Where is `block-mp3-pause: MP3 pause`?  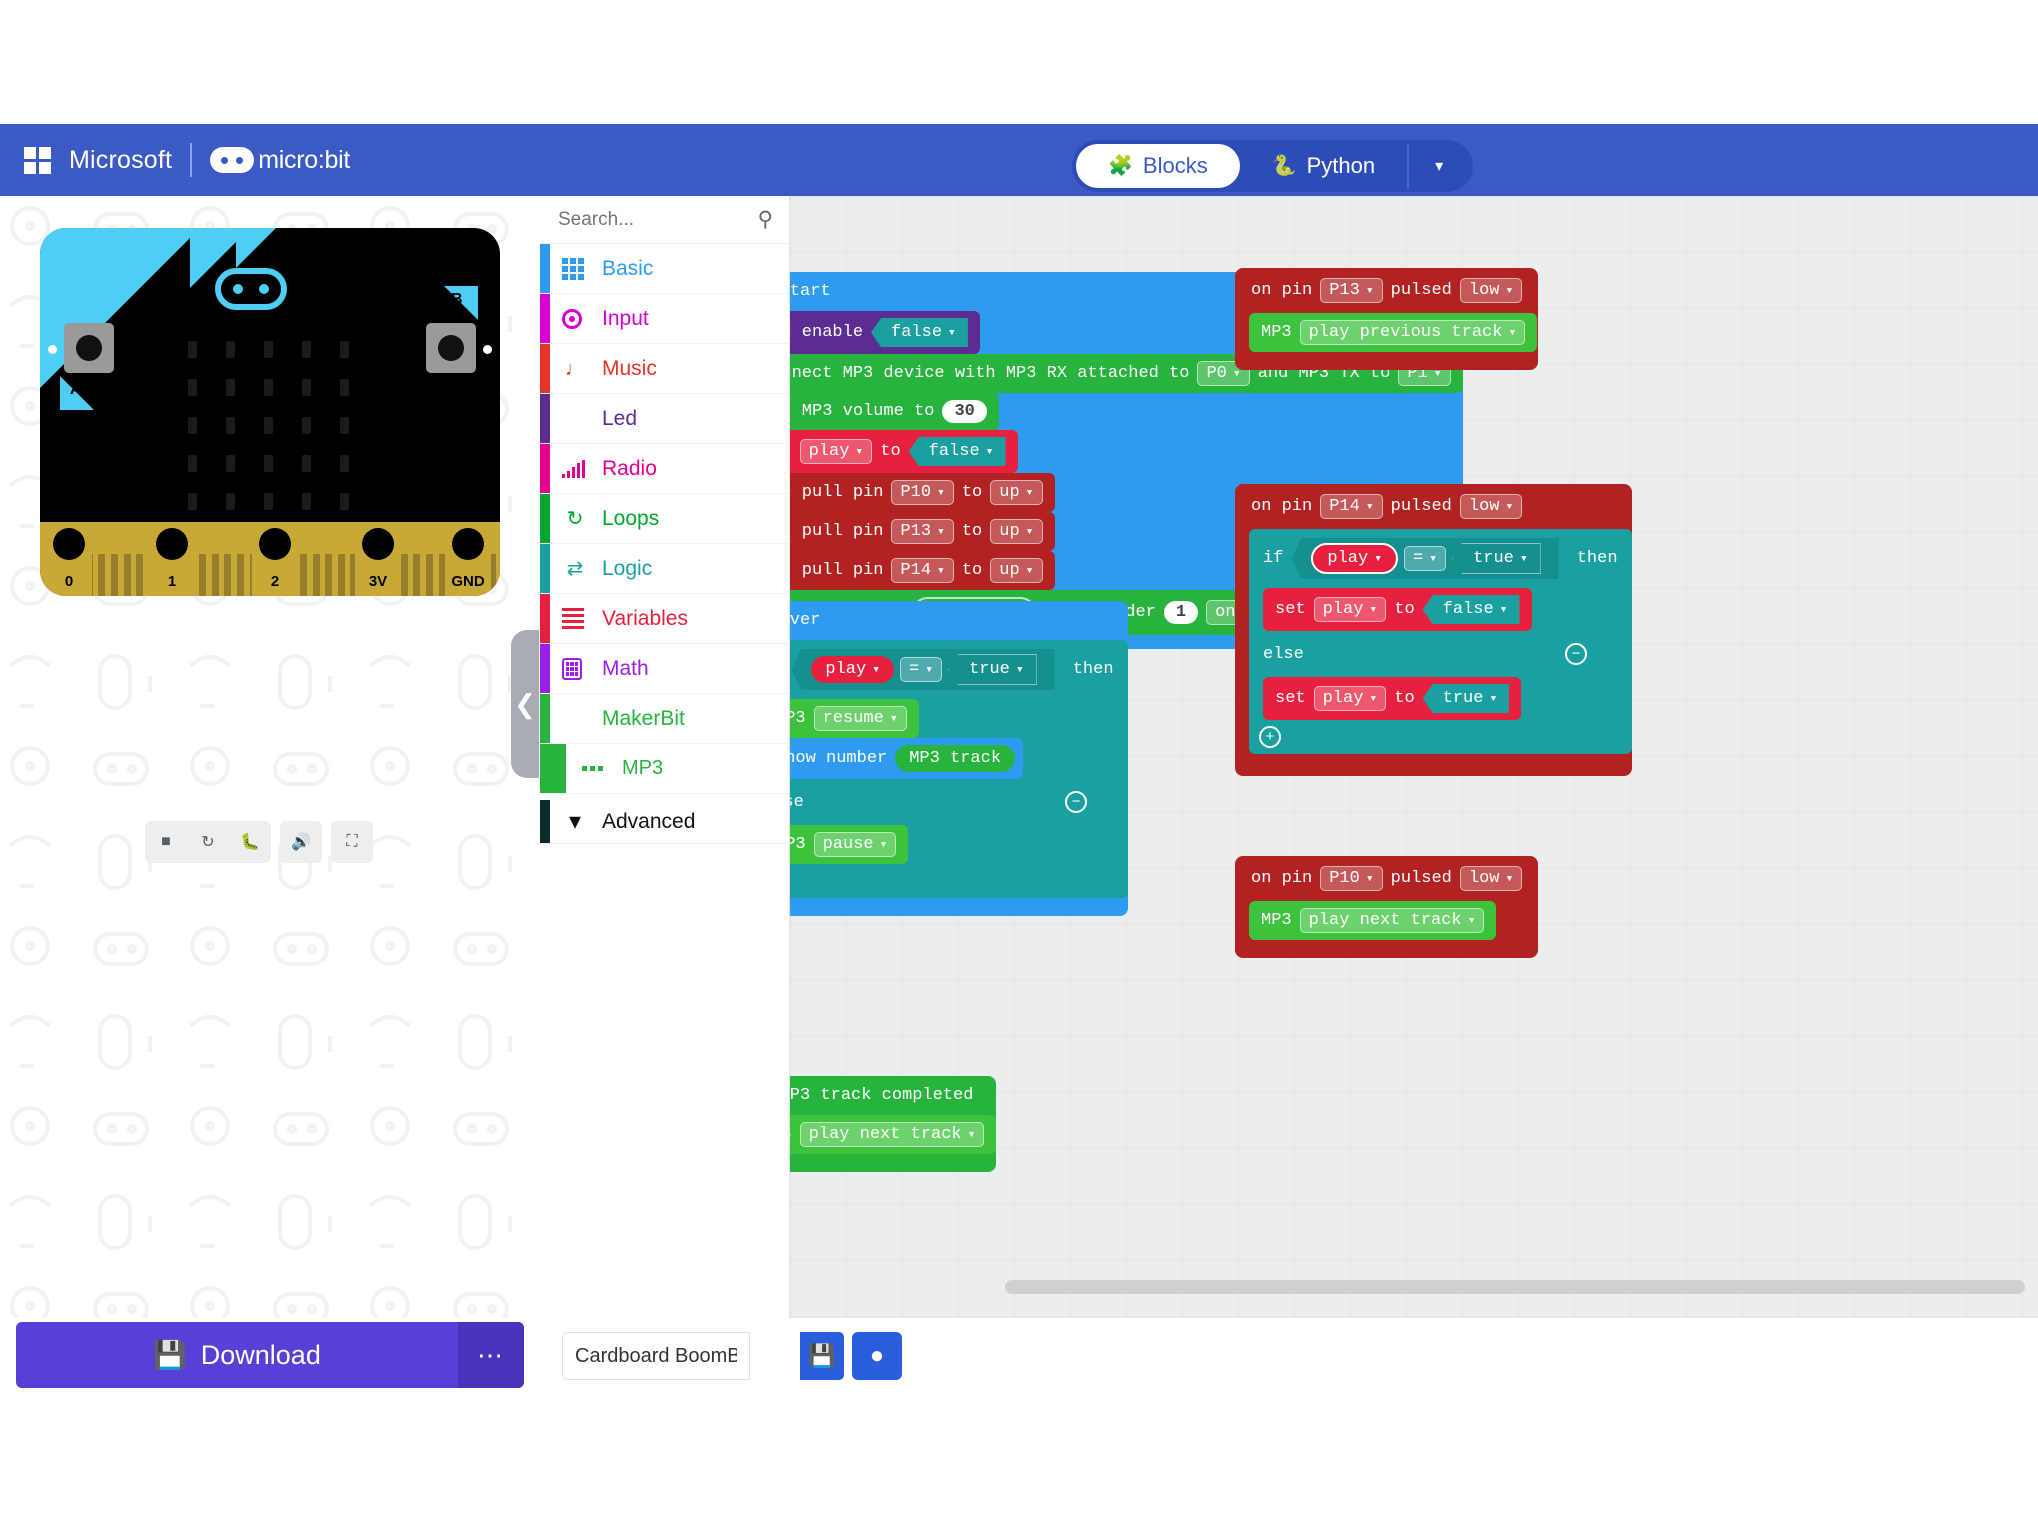 block-mp3-pause: MP3 pause is located at coordinates (849, 844).